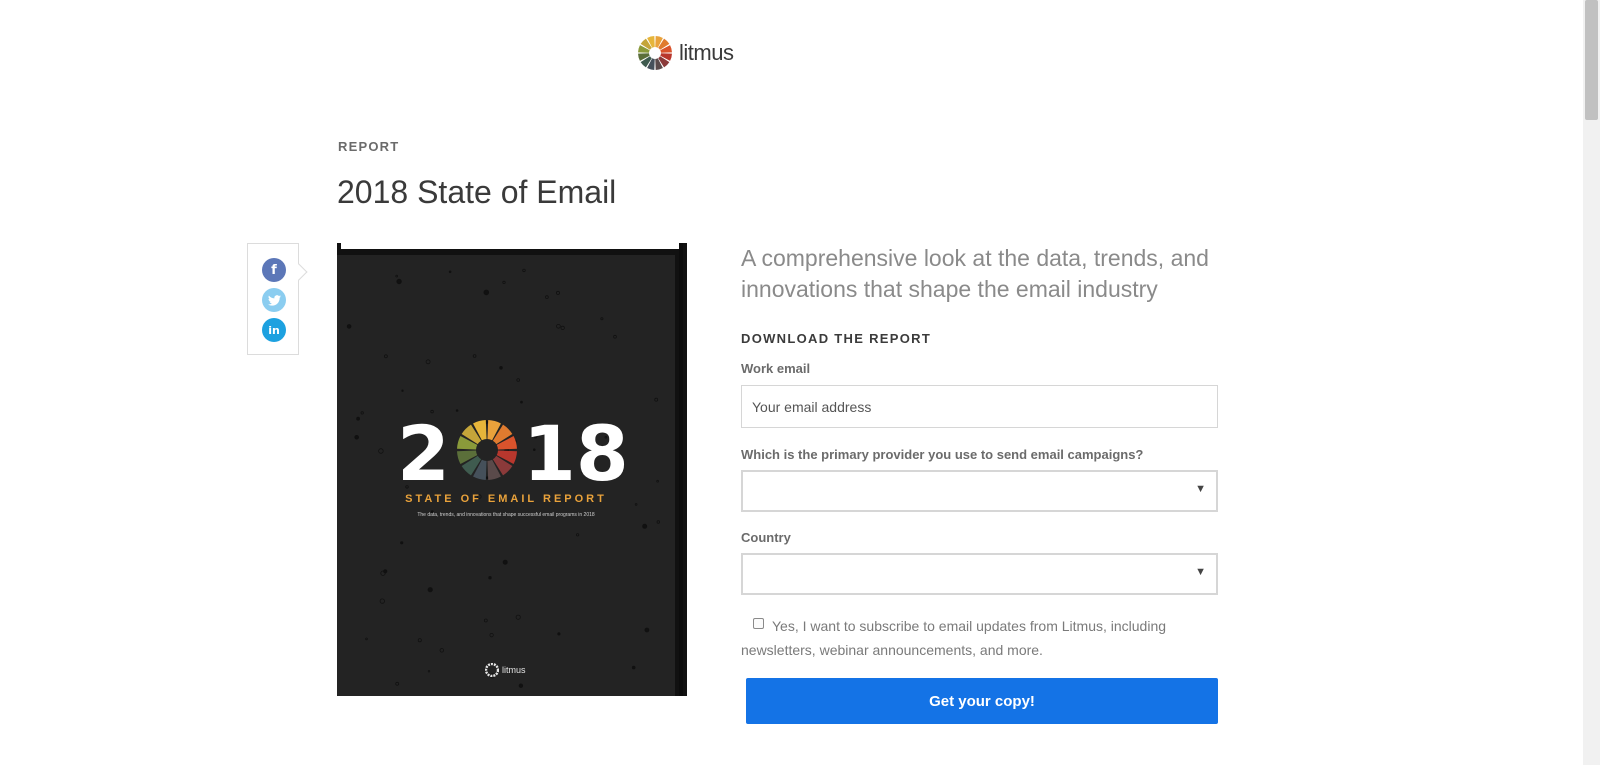  Describe the element at coordinates (423, 450) in the screenshot. I see `cover-year-2: 2` at that location.